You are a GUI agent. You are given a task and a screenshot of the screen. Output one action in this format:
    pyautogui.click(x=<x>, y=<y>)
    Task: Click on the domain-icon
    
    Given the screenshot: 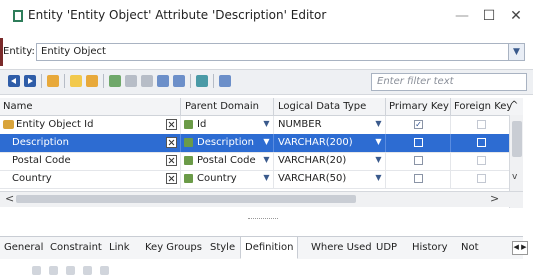 What is the action you would take?
    pyautogui.click(x=202, y=81)
    